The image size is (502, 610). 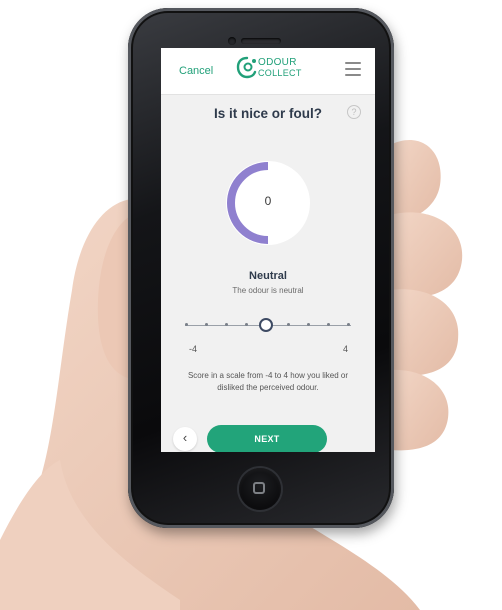 I want to click on slider-thumb, so click(x=266, y=325).